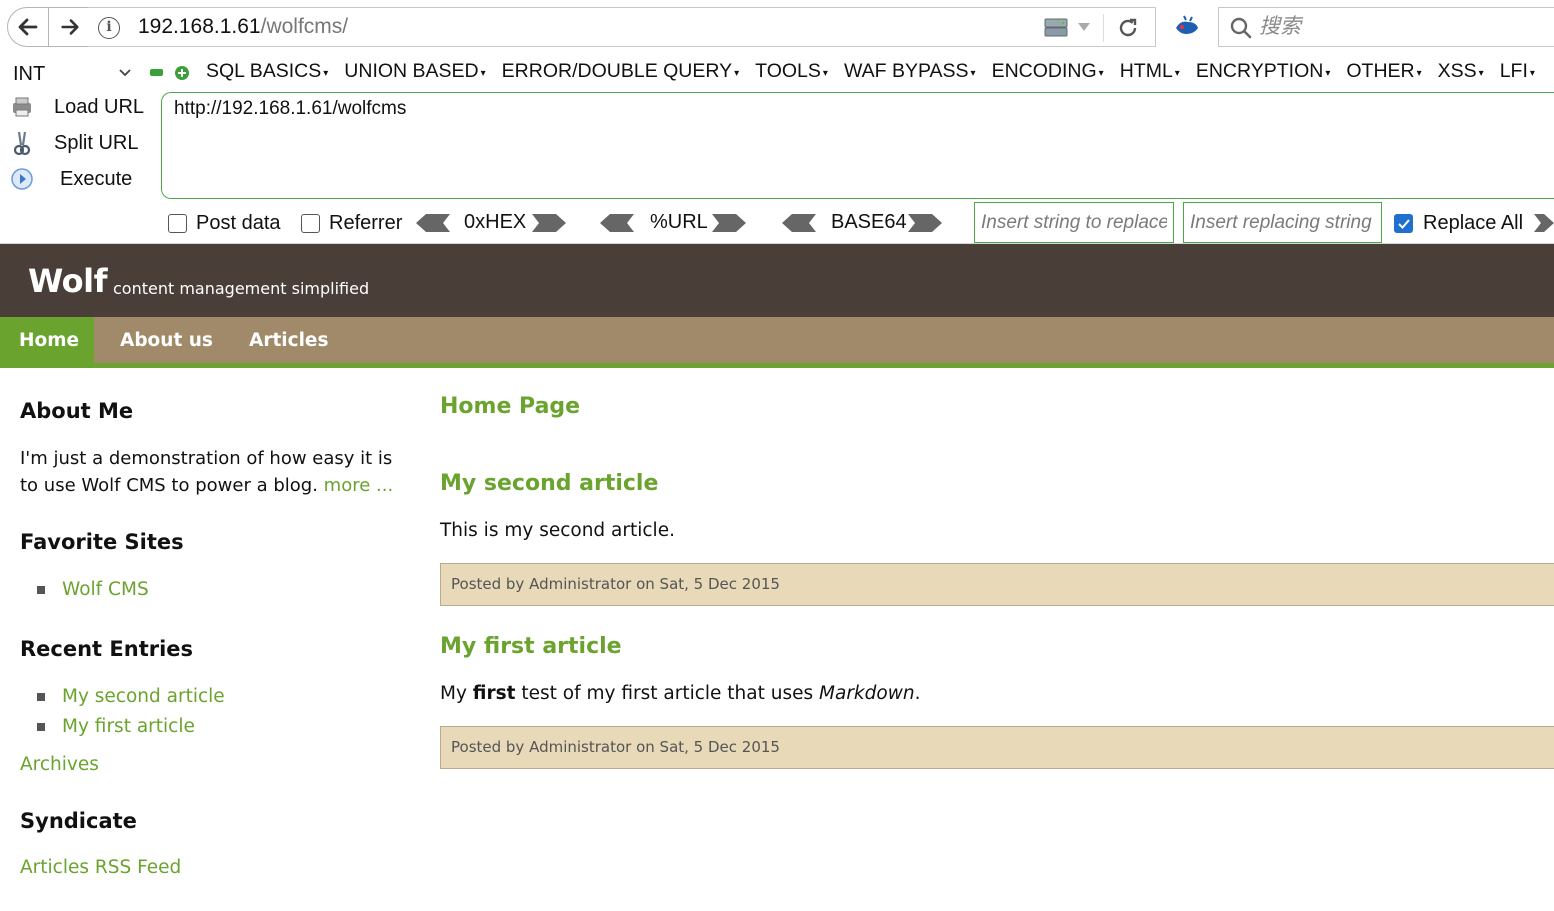 This screenshot has width=1554, height=911. I want to click on divider, so click(1103, 28).